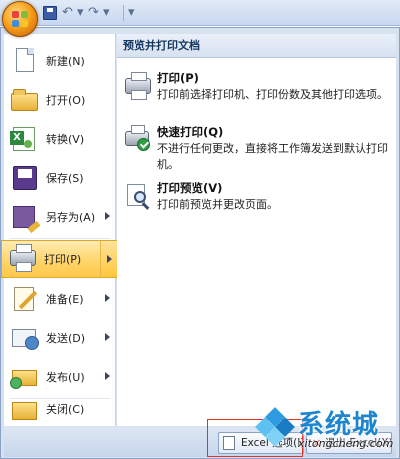 The width and height of the screenshot is (400, 459). I want to click on option-description: 打印前预览并更改页面。, so click(217, 204).